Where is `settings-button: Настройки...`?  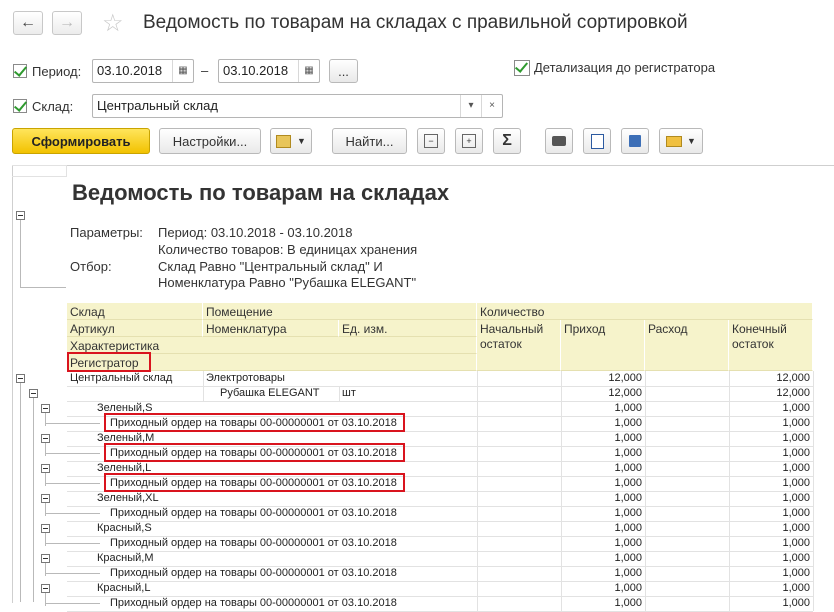 settings-button: Настройки... is located at coordinates (210, 141).